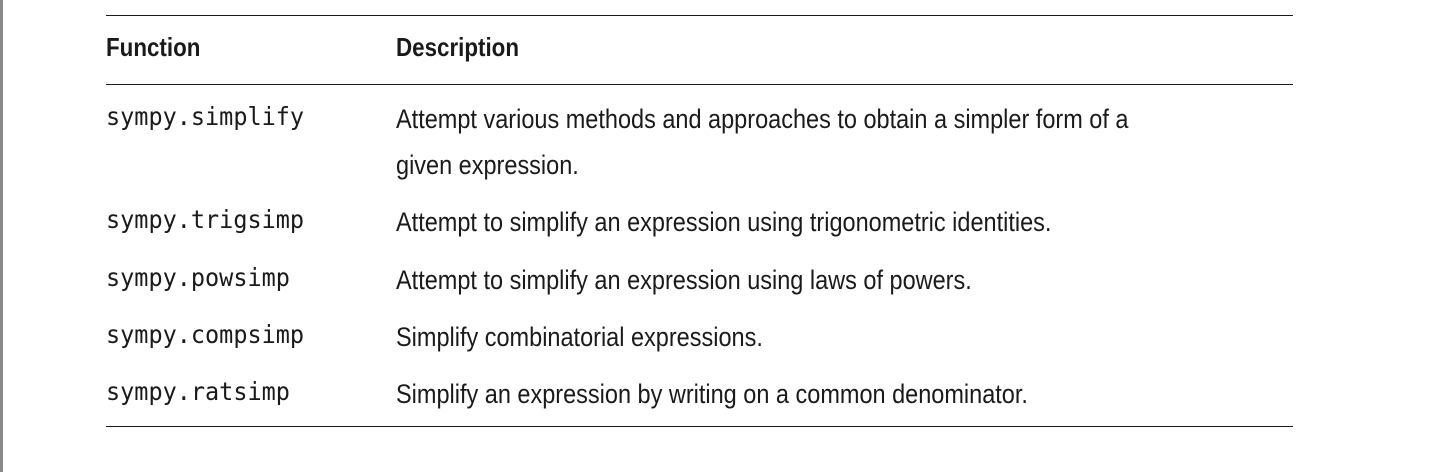 The image size is (1437, 472). I want to click on header-description: Description, so click(458, 47).